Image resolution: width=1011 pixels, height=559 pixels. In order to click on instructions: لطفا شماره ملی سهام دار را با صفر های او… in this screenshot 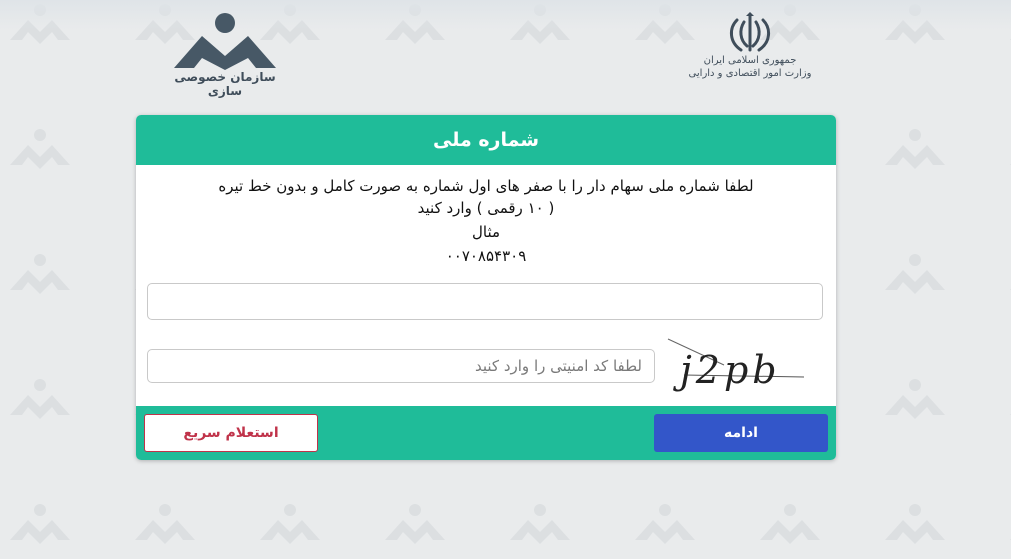, I will do `click(486, 216)`.